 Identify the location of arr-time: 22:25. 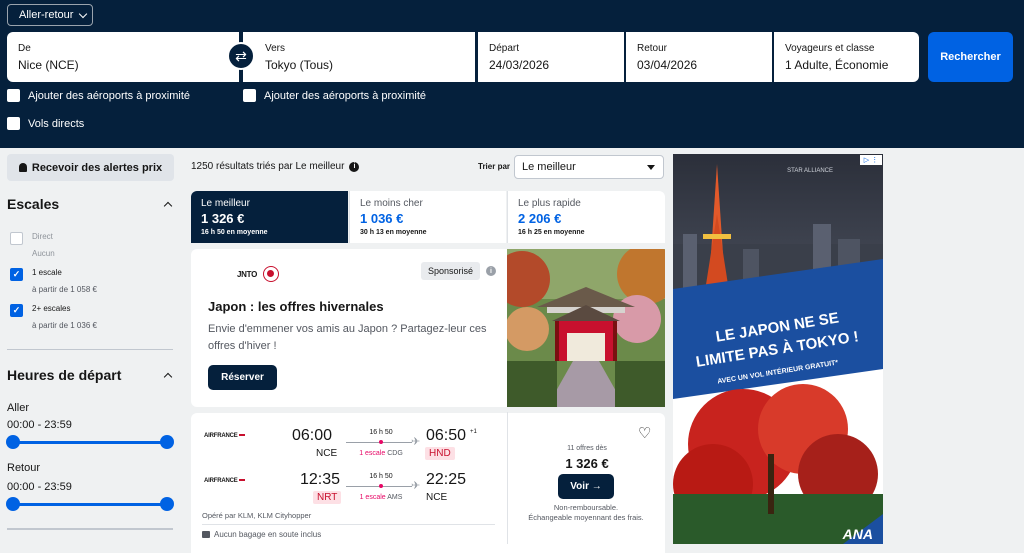
(446, 479).